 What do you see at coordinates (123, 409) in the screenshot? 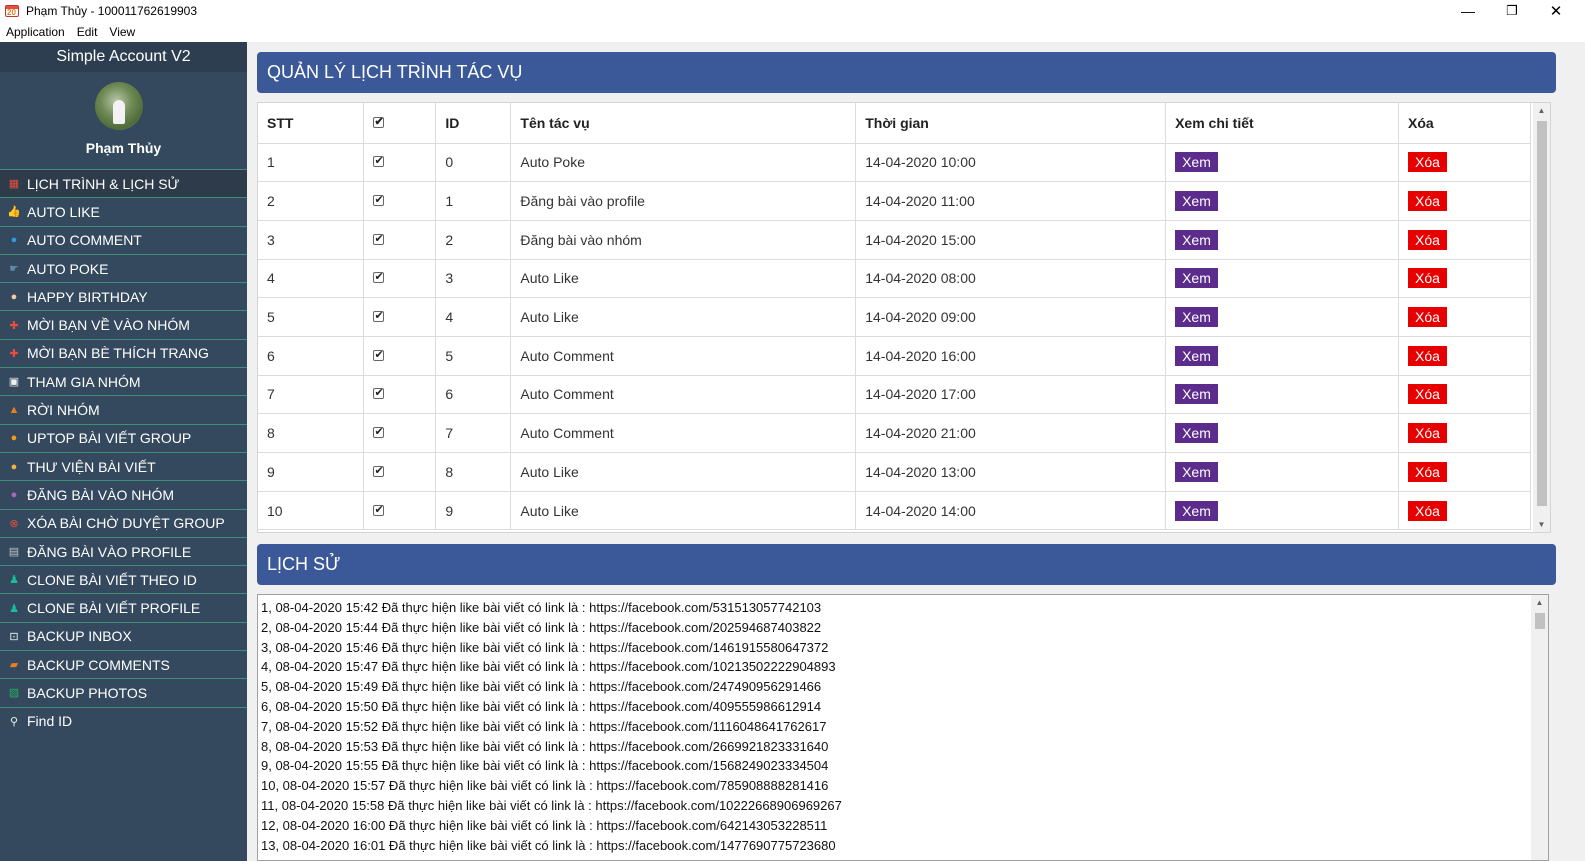
I see `sidebar-item: ▲ RỜI NHÓM` at bounding box center [123, 409].